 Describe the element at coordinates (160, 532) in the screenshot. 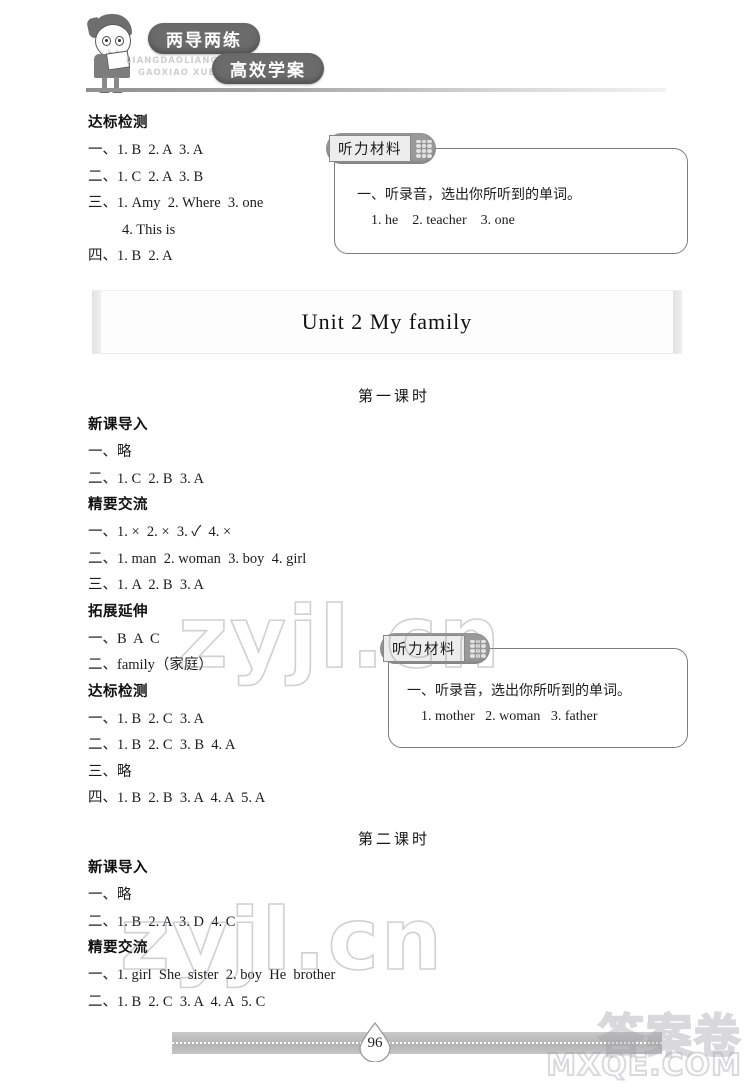

I see `answer-line: 一、1. × 2. × 3. ✓ 4. ×` at that location.